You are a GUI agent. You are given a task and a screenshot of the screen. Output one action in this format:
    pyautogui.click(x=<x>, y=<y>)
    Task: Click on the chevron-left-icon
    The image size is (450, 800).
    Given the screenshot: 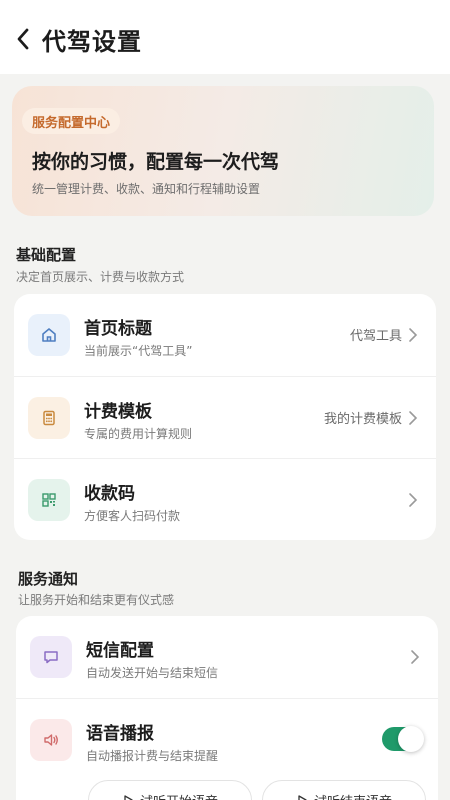 What is the action you would take?
    pyautogui.click(x=23, y=39)
    